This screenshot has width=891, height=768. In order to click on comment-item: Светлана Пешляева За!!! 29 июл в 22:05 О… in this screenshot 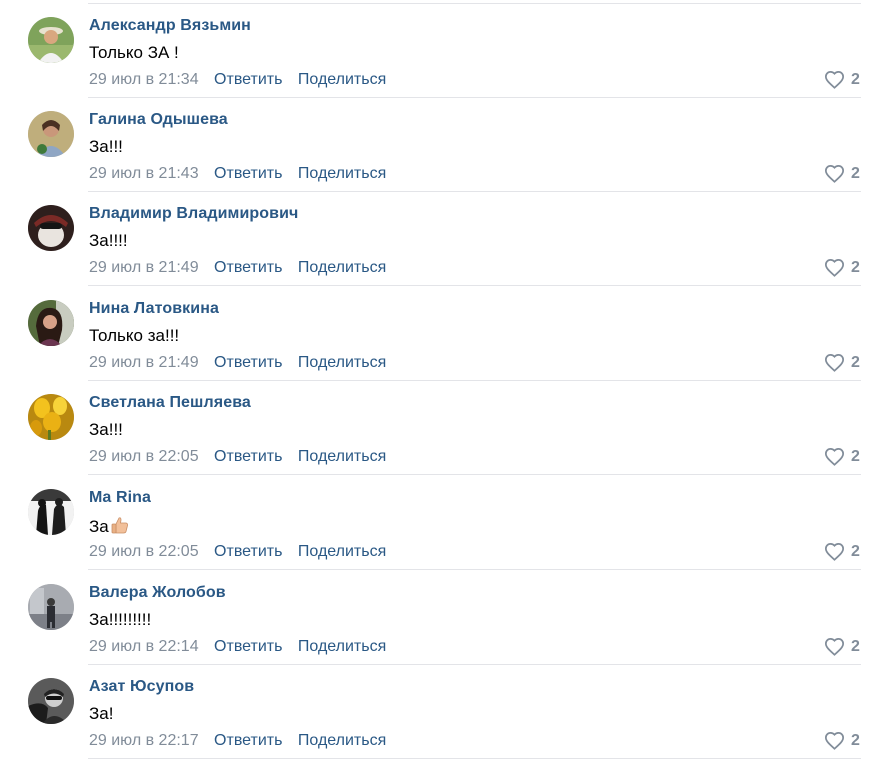, I will do `click(445, 428)`.